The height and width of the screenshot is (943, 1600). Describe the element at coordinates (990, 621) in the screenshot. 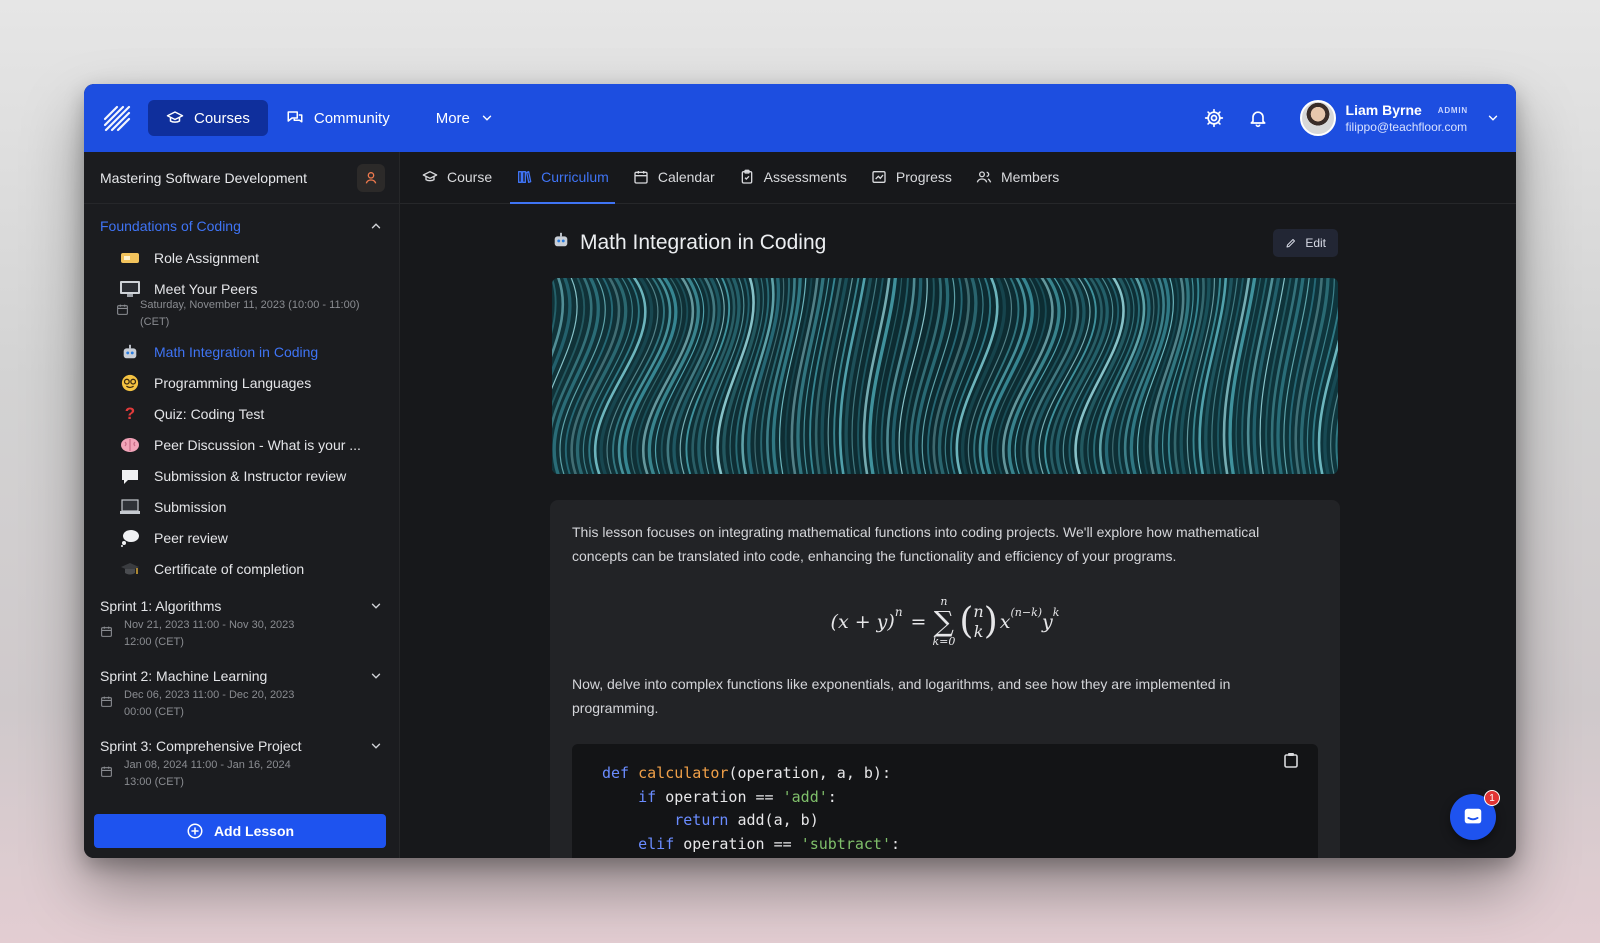

I see `right-paren-icon: )` at that location.